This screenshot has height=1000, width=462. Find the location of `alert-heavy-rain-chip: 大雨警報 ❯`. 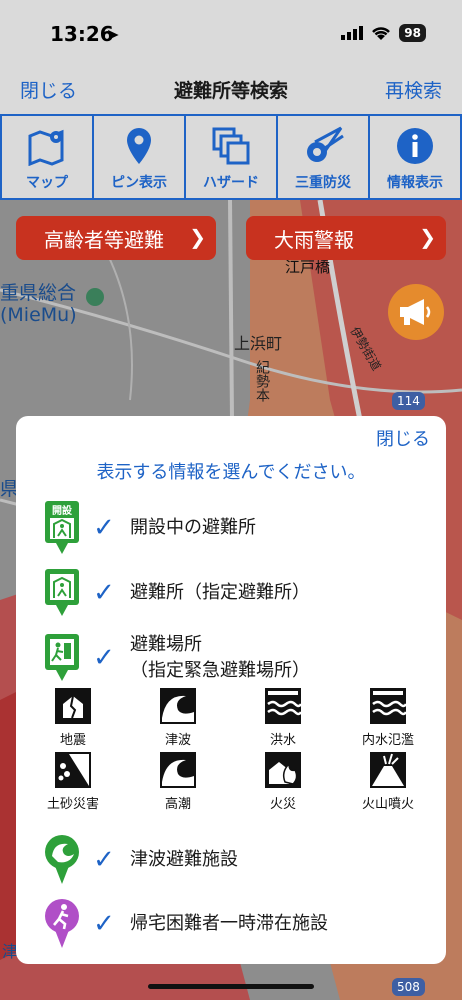

alert-heavy-rain-chip: 大雨警報 ❯ is located at coordinates (346, 238).